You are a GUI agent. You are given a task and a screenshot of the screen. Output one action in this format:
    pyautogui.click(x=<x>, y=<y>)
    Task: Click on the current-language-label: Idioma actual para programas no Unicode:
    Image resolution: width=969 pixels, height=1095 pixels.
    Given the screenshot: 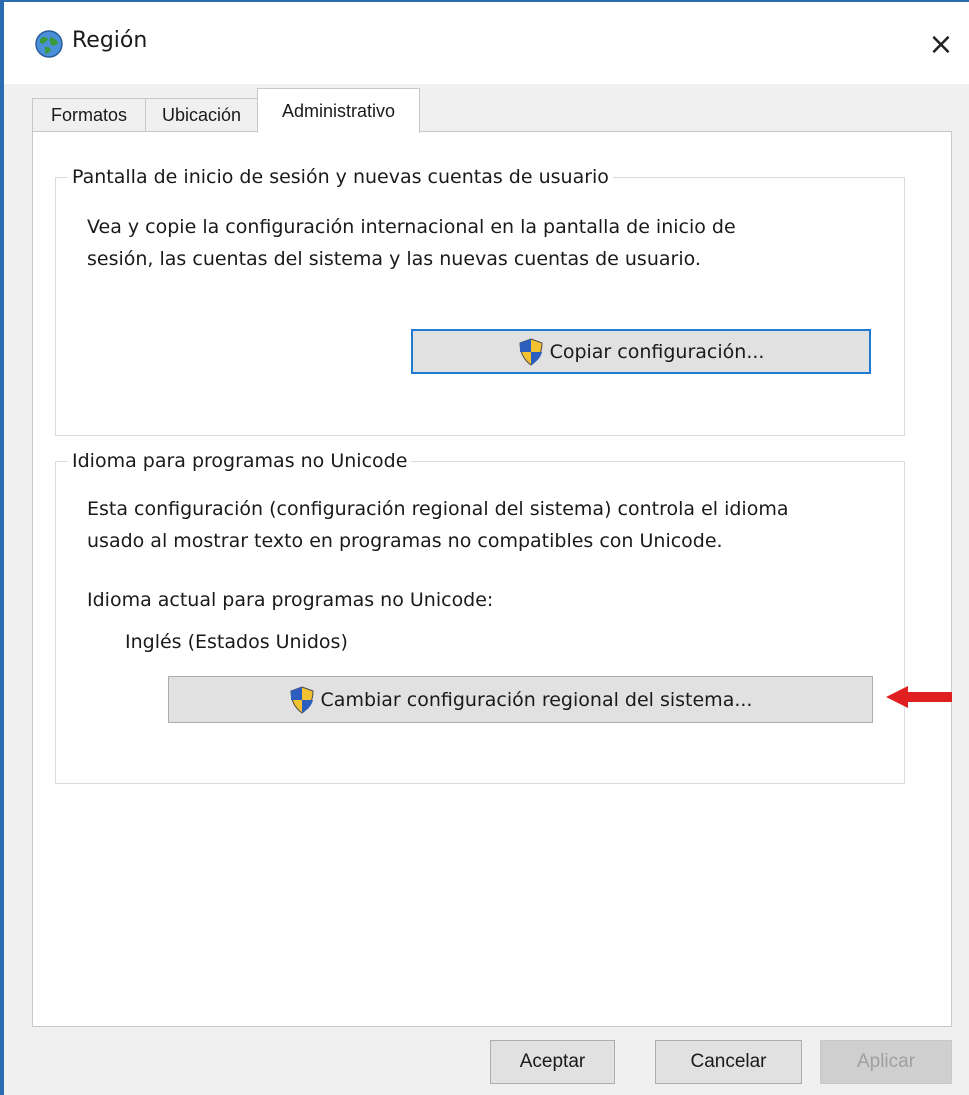 What is the action you would take?
    pyautogui.click(x=290, y=600)
    